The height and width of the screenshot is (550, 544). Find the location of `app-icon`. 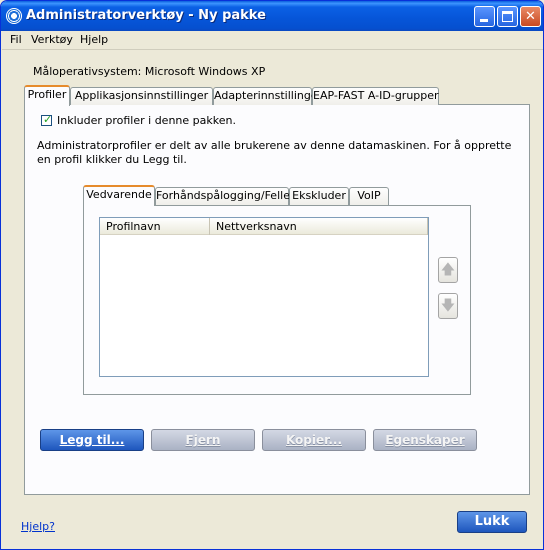

app-icon is located at coordinates (14, 16).